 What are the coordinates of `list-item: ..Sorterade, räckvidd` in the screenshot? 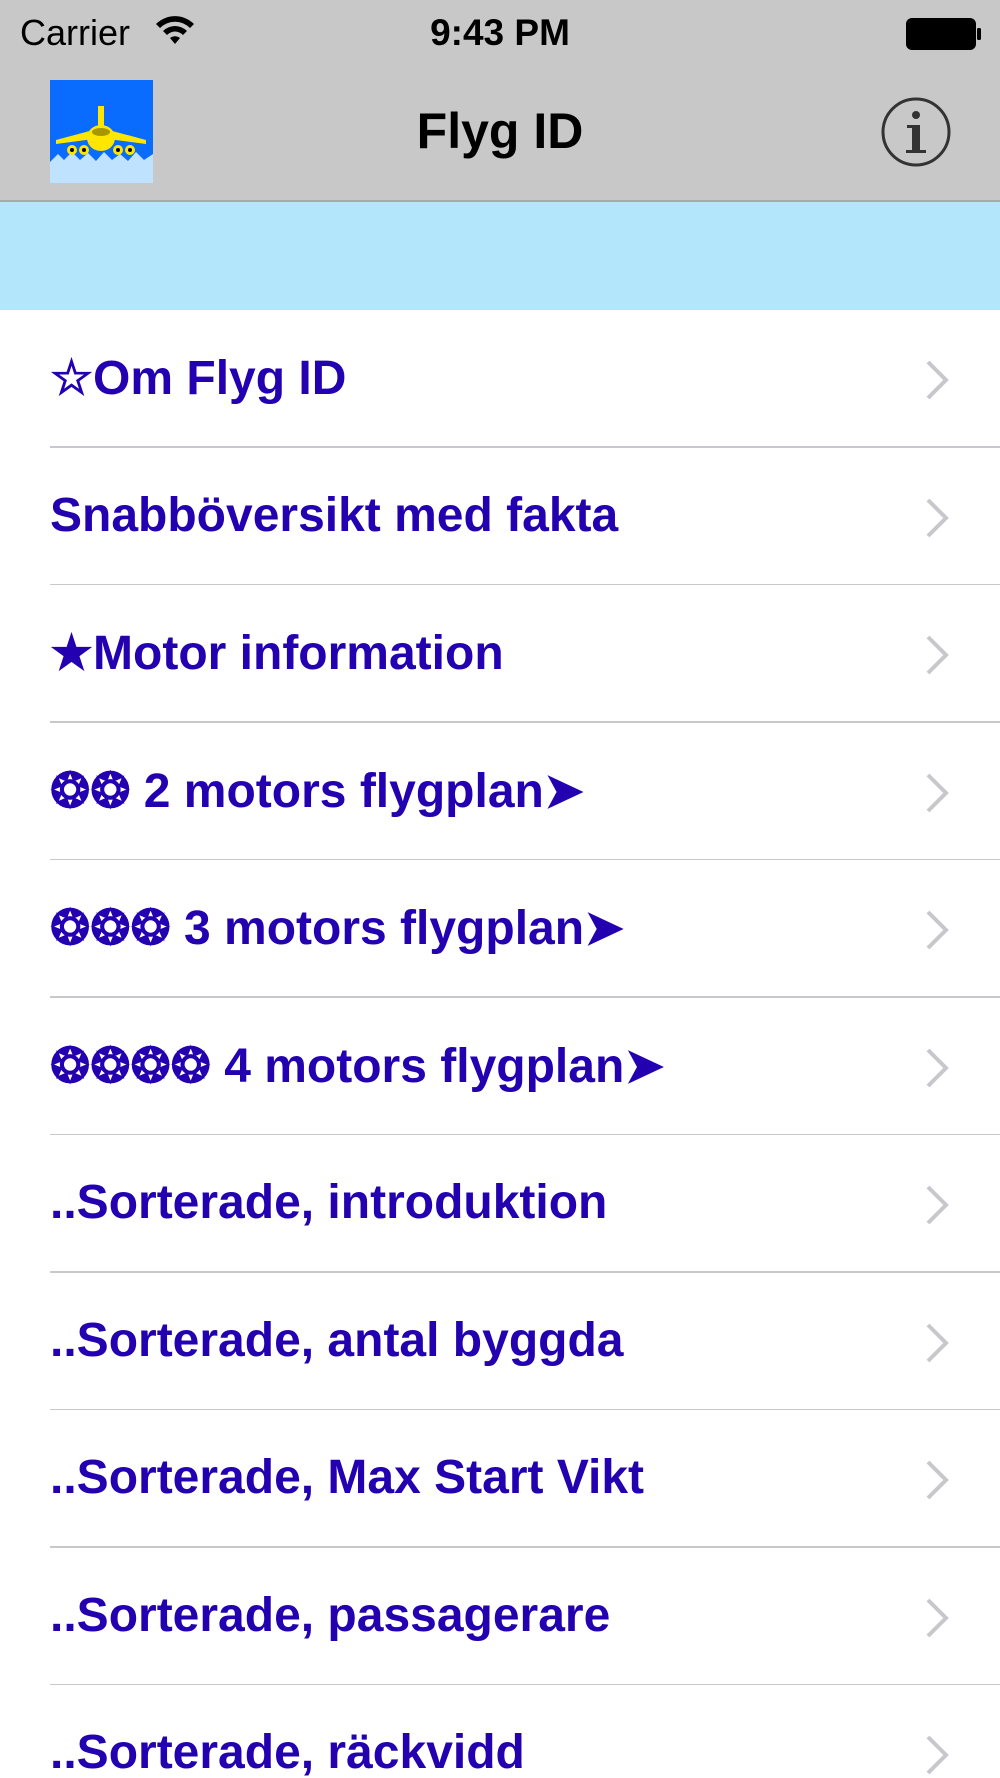 It's located at (500, 1731).